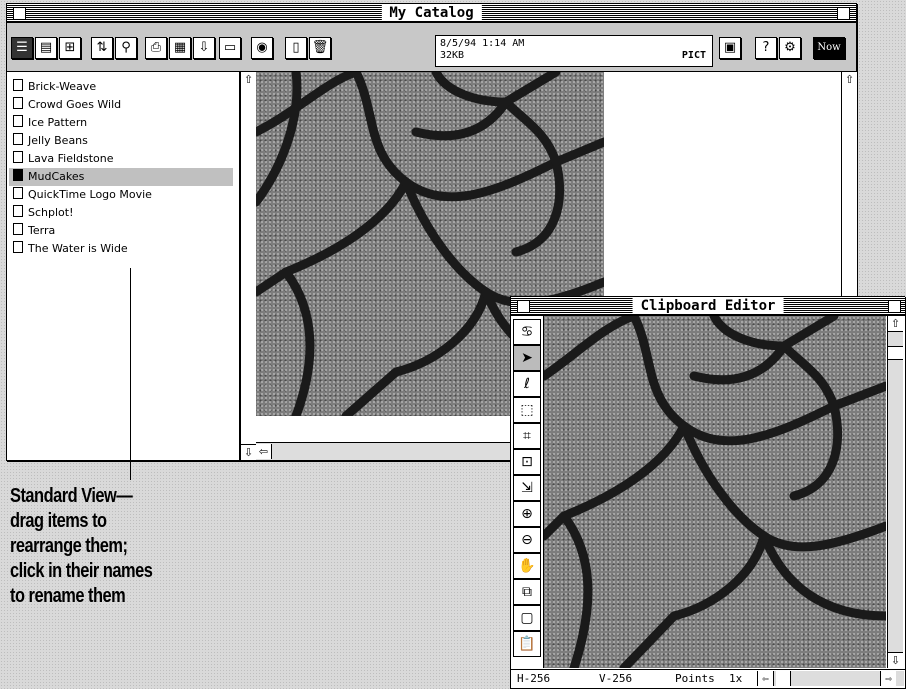 The width and height of the screenshot is (906, 689). I want to click on clipboard-statusbar: H-256 V-256 Points 1x ⇦ ⇨, so click(708, 678).